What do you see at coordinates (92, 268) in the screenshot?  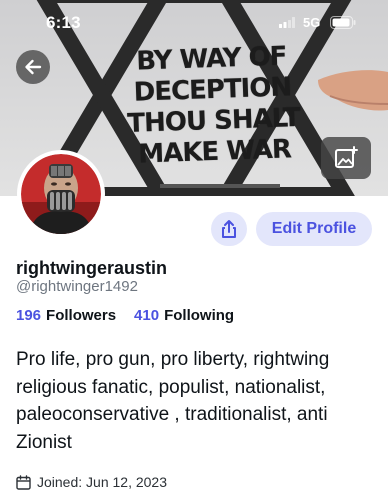 I see `display-name: rightwingeraustin` at bounding box center [92, 268].